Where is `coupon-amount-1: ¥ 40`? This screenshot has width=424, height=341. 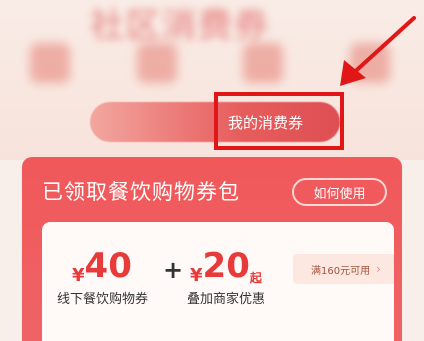
coupon-amount-1: ¥ 40 is located at coordinates (117, 266).